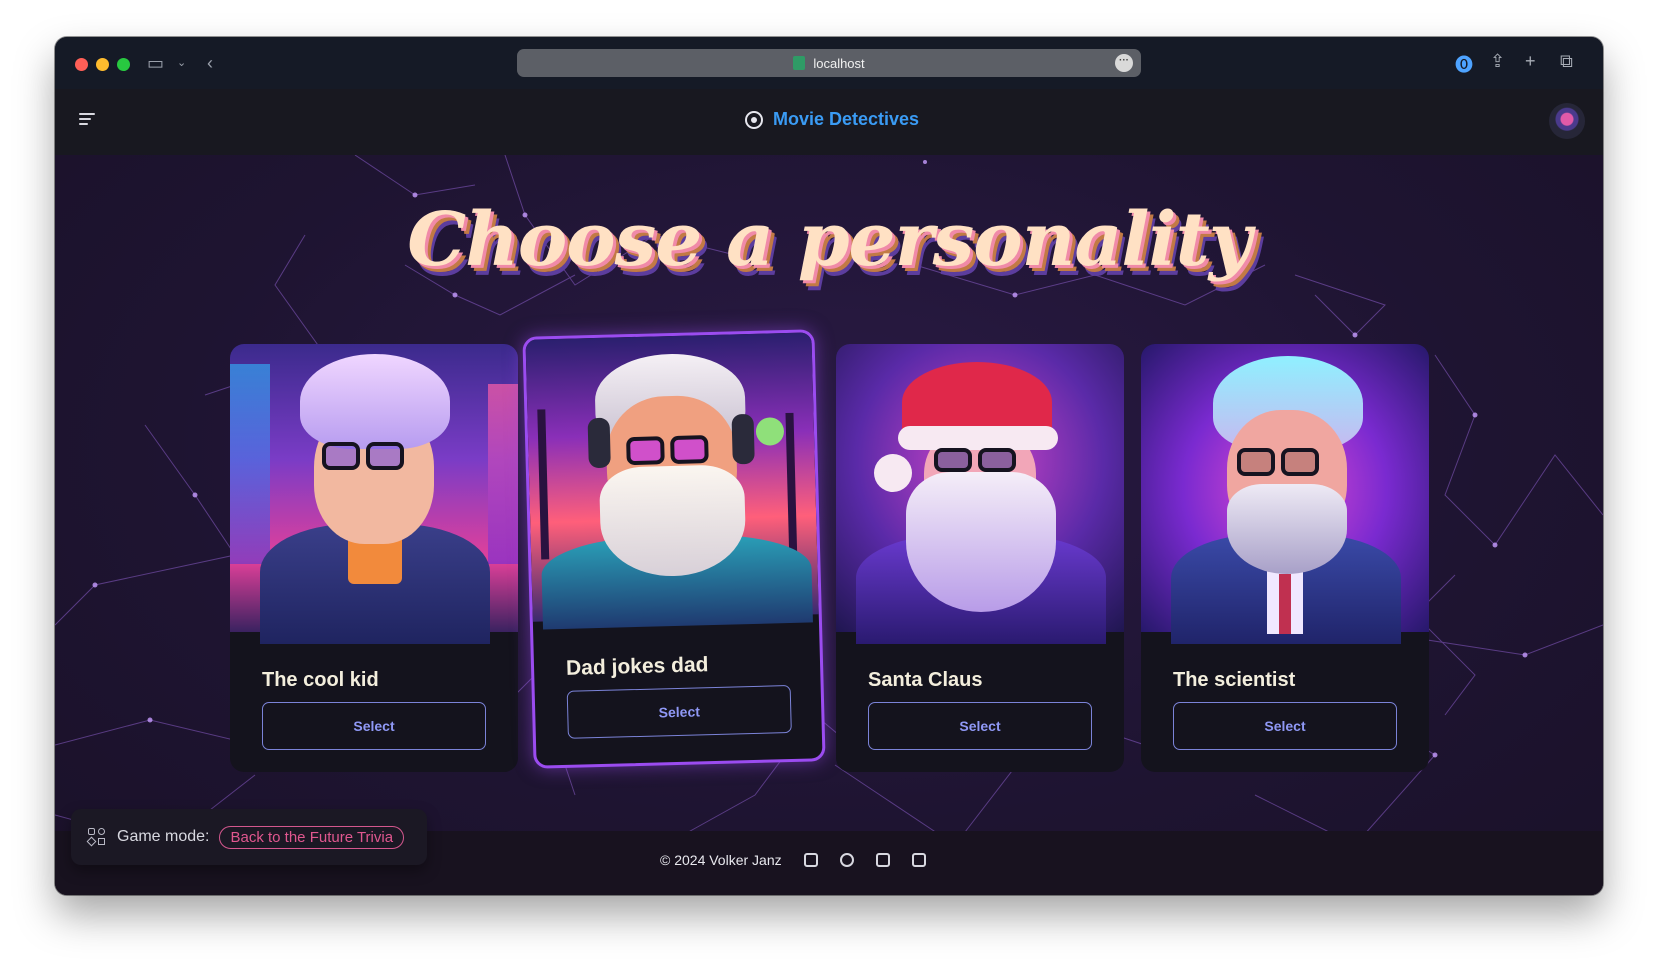 The width and height of the screenshot is (1658, 970). What do you see at coordinates (81, 64) in the screenshot?
I see `close-window-button` at bounding box center [81, 64].